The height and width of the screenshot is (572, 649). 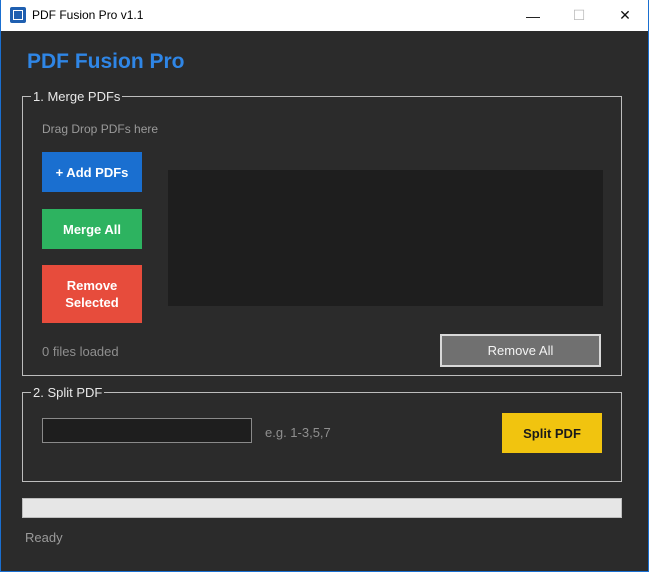 What do you see at coordinates (147, 430) in the screenshot?
I see `split-pages-input` at bounding box center [147, 430].